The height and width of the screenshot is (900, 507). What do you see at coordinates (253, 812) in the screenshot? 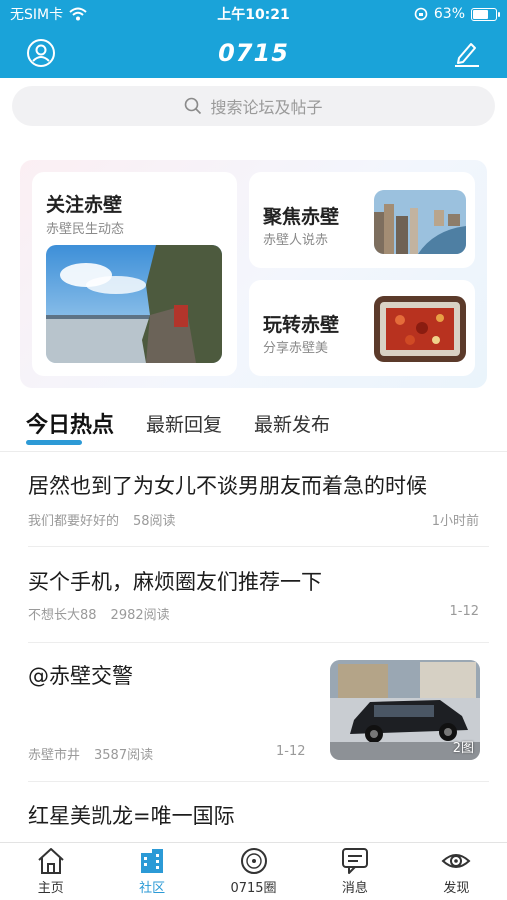
I see `list-item: 红星美凯龙=唯一国际` at bounding box center [253, 812].